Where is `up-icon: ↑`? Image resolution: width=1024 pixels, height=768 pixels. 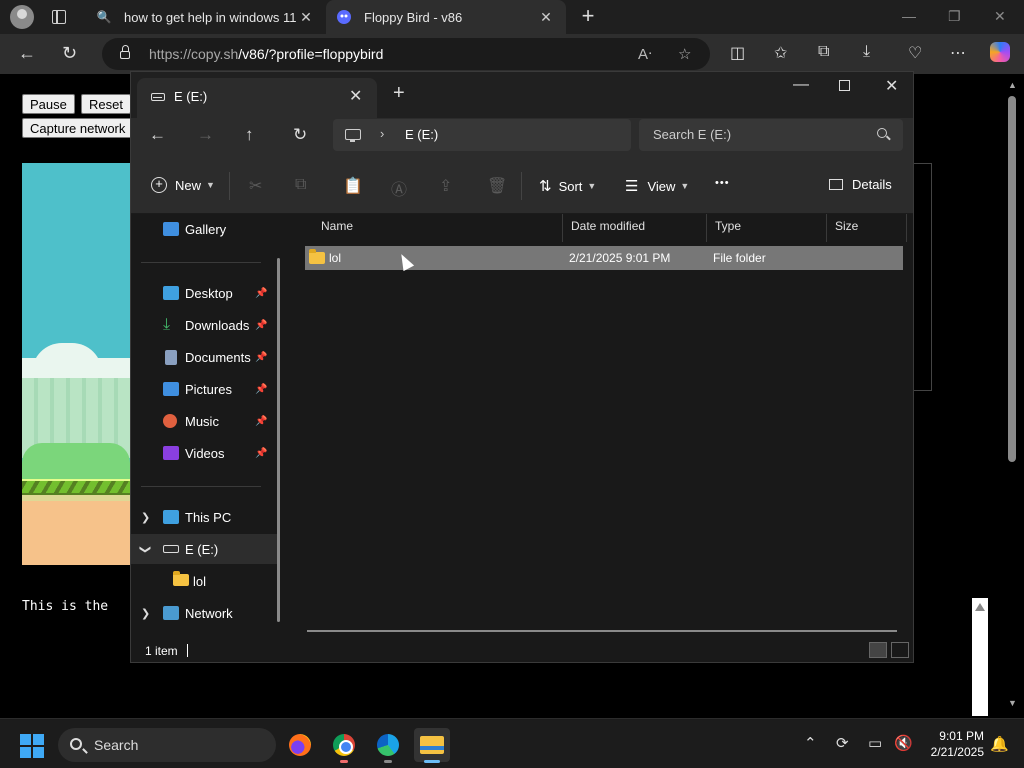
up-icon: ↑ is located at coordinates (249, 135).